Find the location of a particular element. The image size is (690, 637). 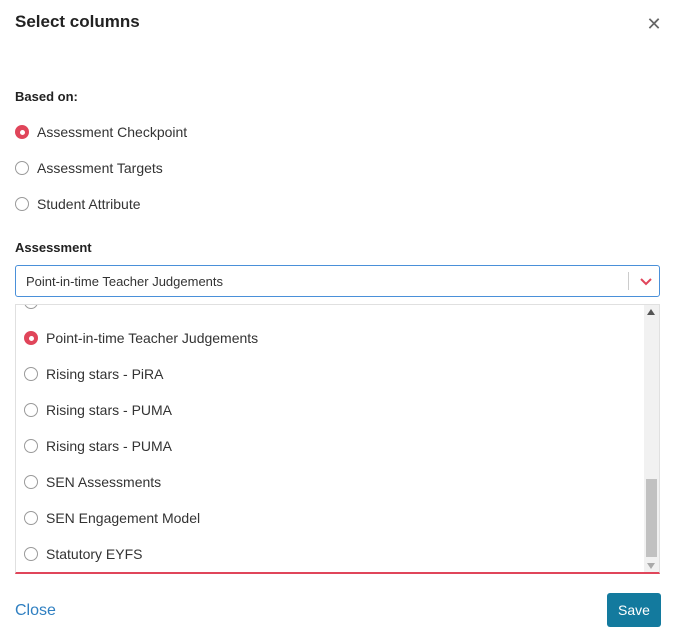

dropdown-scrollbar is located at coordinates (651, 438).